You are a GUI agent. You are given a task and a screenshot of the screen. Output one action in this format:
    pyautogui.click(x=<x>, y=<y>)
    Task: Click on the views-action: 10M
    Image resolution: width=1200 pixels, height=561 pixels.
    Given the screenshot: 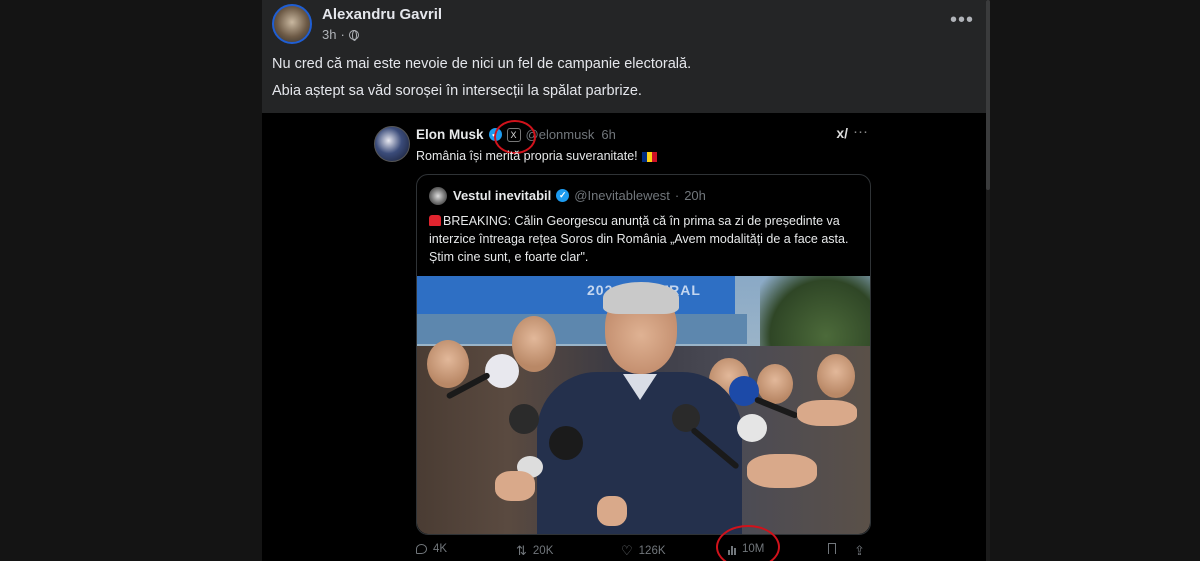 What is the action you would take?
    pyautogui.click(x=746, y=549)
    